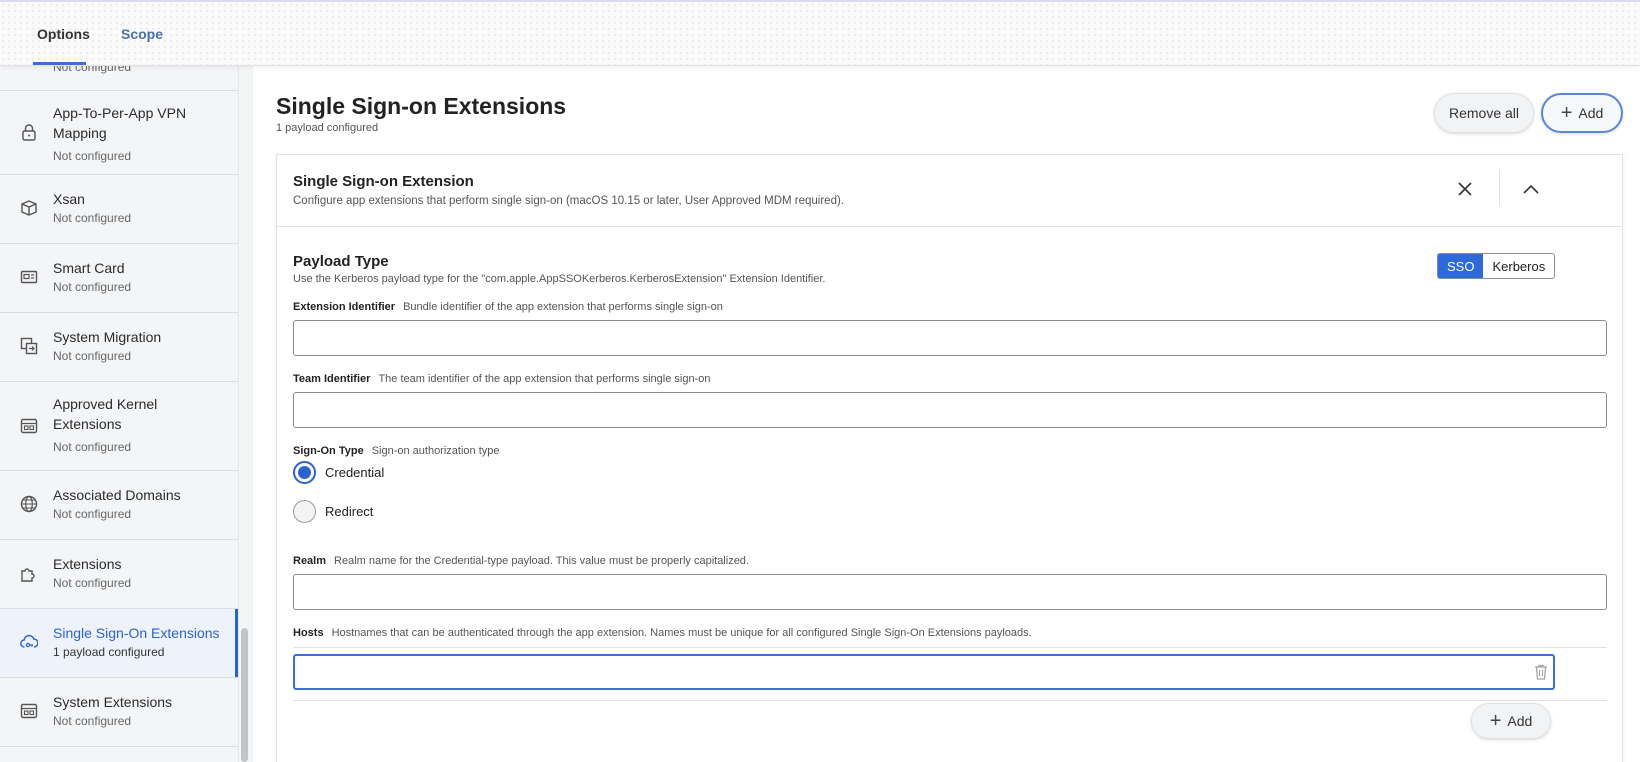 Image resolution: width=1640 pixels, height=762 pixels. Describe the element at coordinates (383, 181) in the screenshot. I see `payload-card-title: Single Sign-on Extension` at that location.